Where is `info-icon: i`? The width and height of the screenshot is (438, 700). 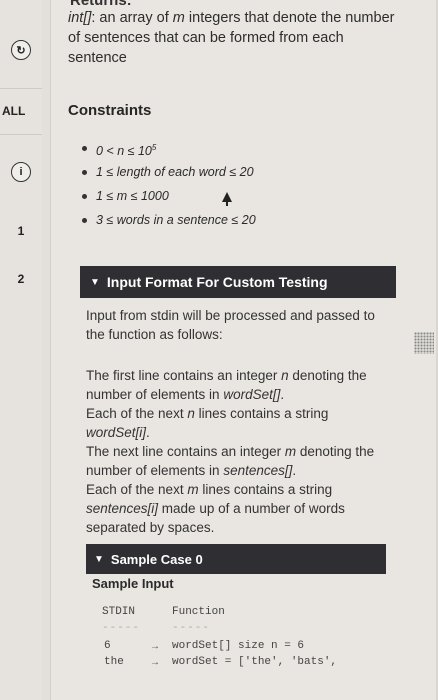 info-icon: i is located at coordinates (21, 172).